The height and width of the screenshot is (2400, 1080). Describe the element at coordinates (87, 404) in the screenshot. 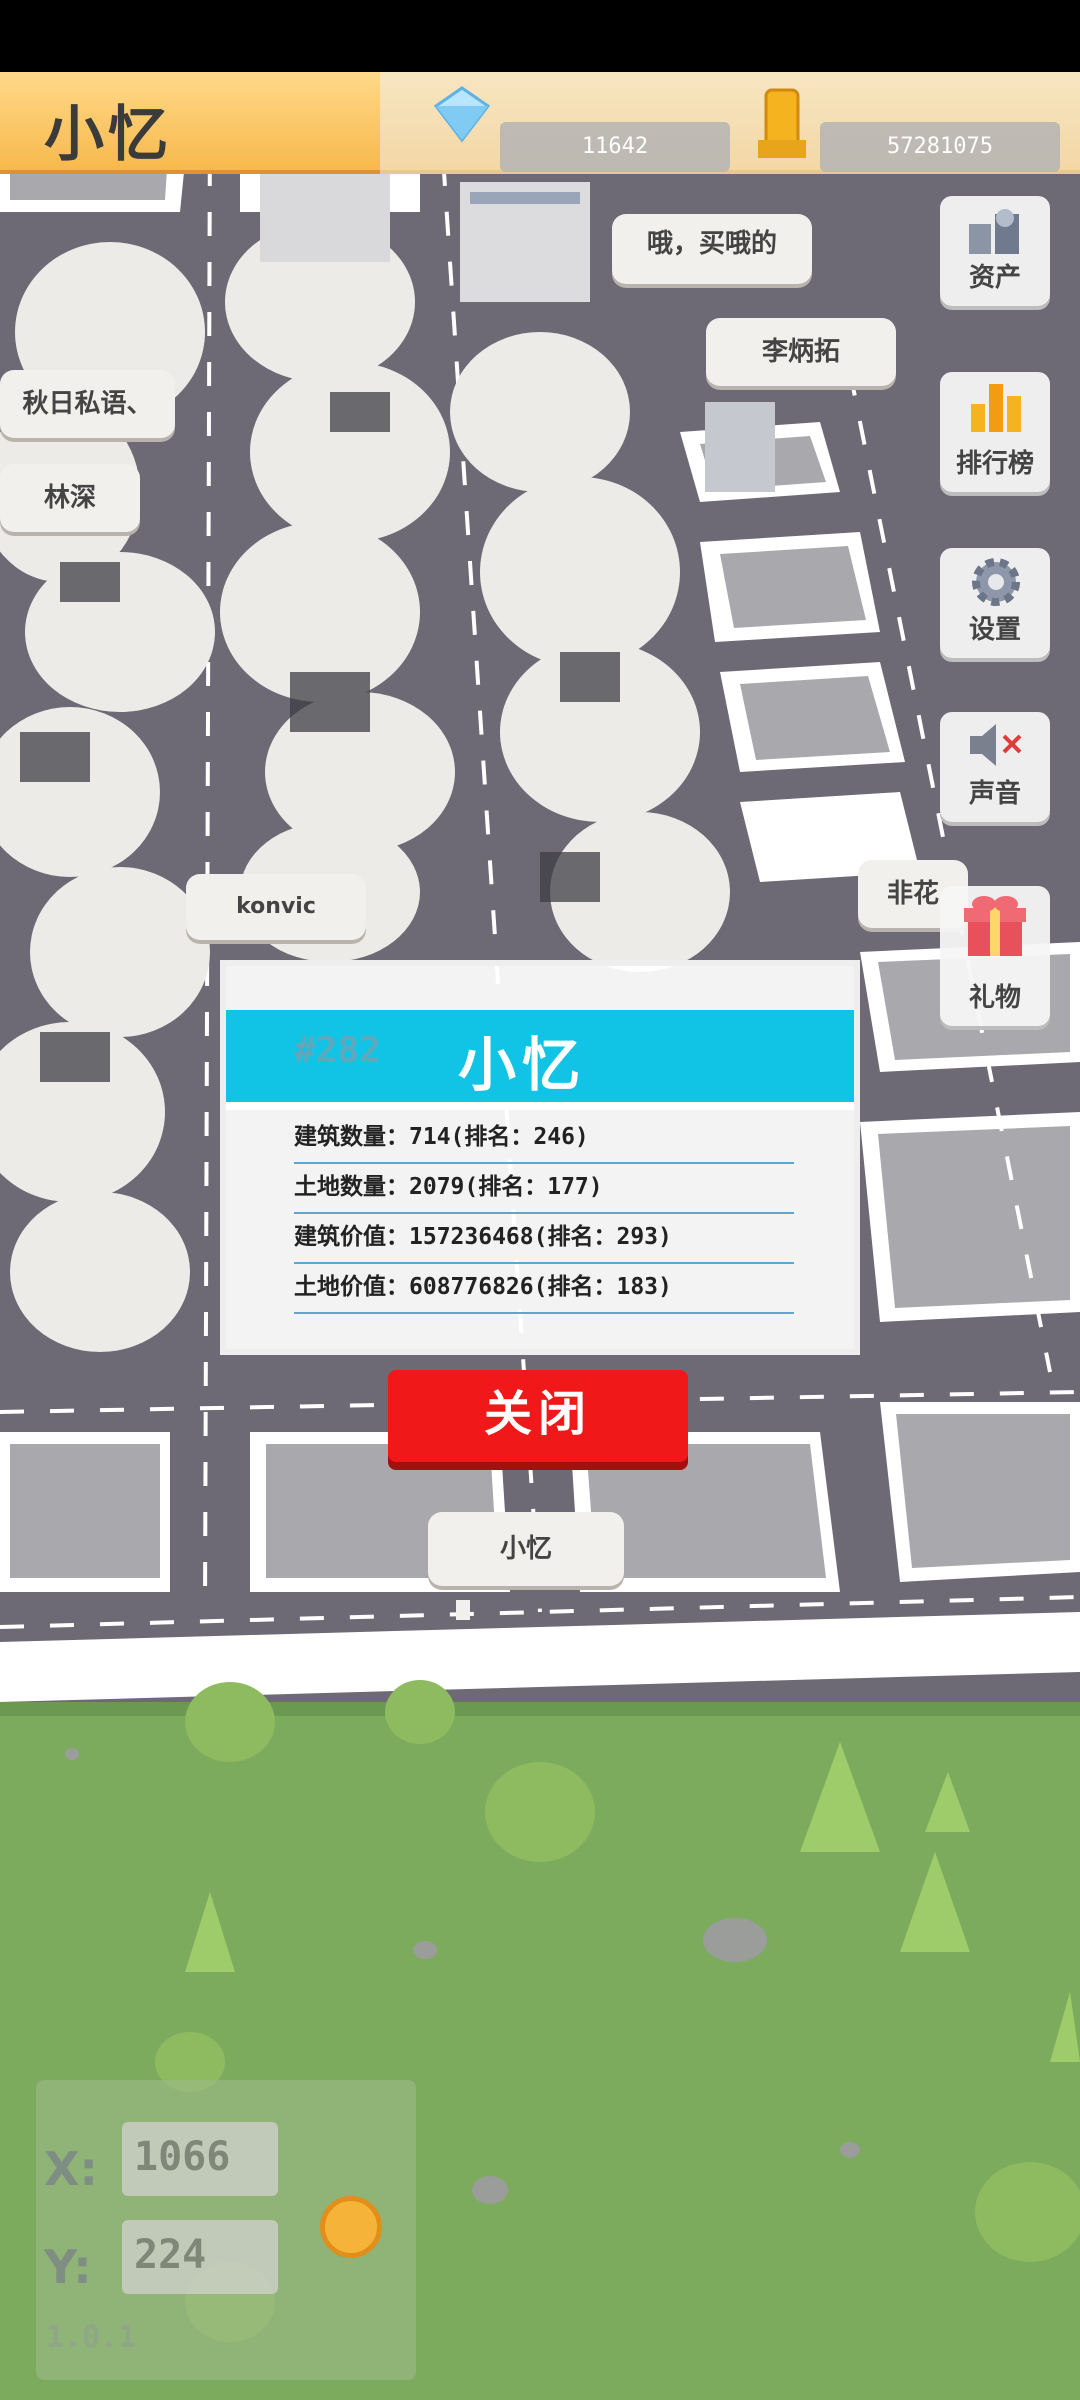

I see `player-label-qiuri: 秋日私语、` at that location.